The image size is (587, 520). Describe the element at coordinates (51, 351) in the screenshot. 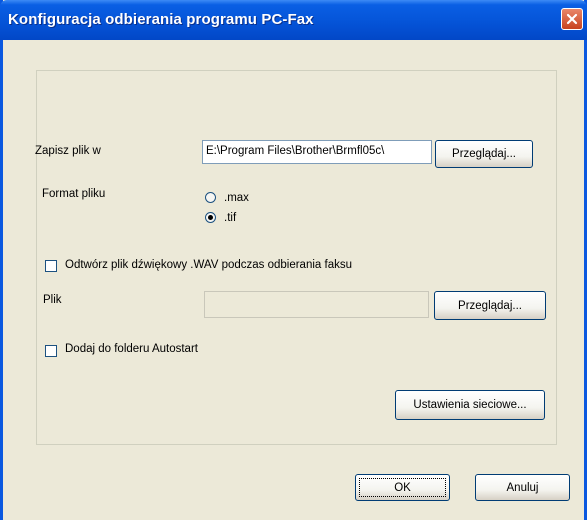

I see `autostart-checkbox` at that location.